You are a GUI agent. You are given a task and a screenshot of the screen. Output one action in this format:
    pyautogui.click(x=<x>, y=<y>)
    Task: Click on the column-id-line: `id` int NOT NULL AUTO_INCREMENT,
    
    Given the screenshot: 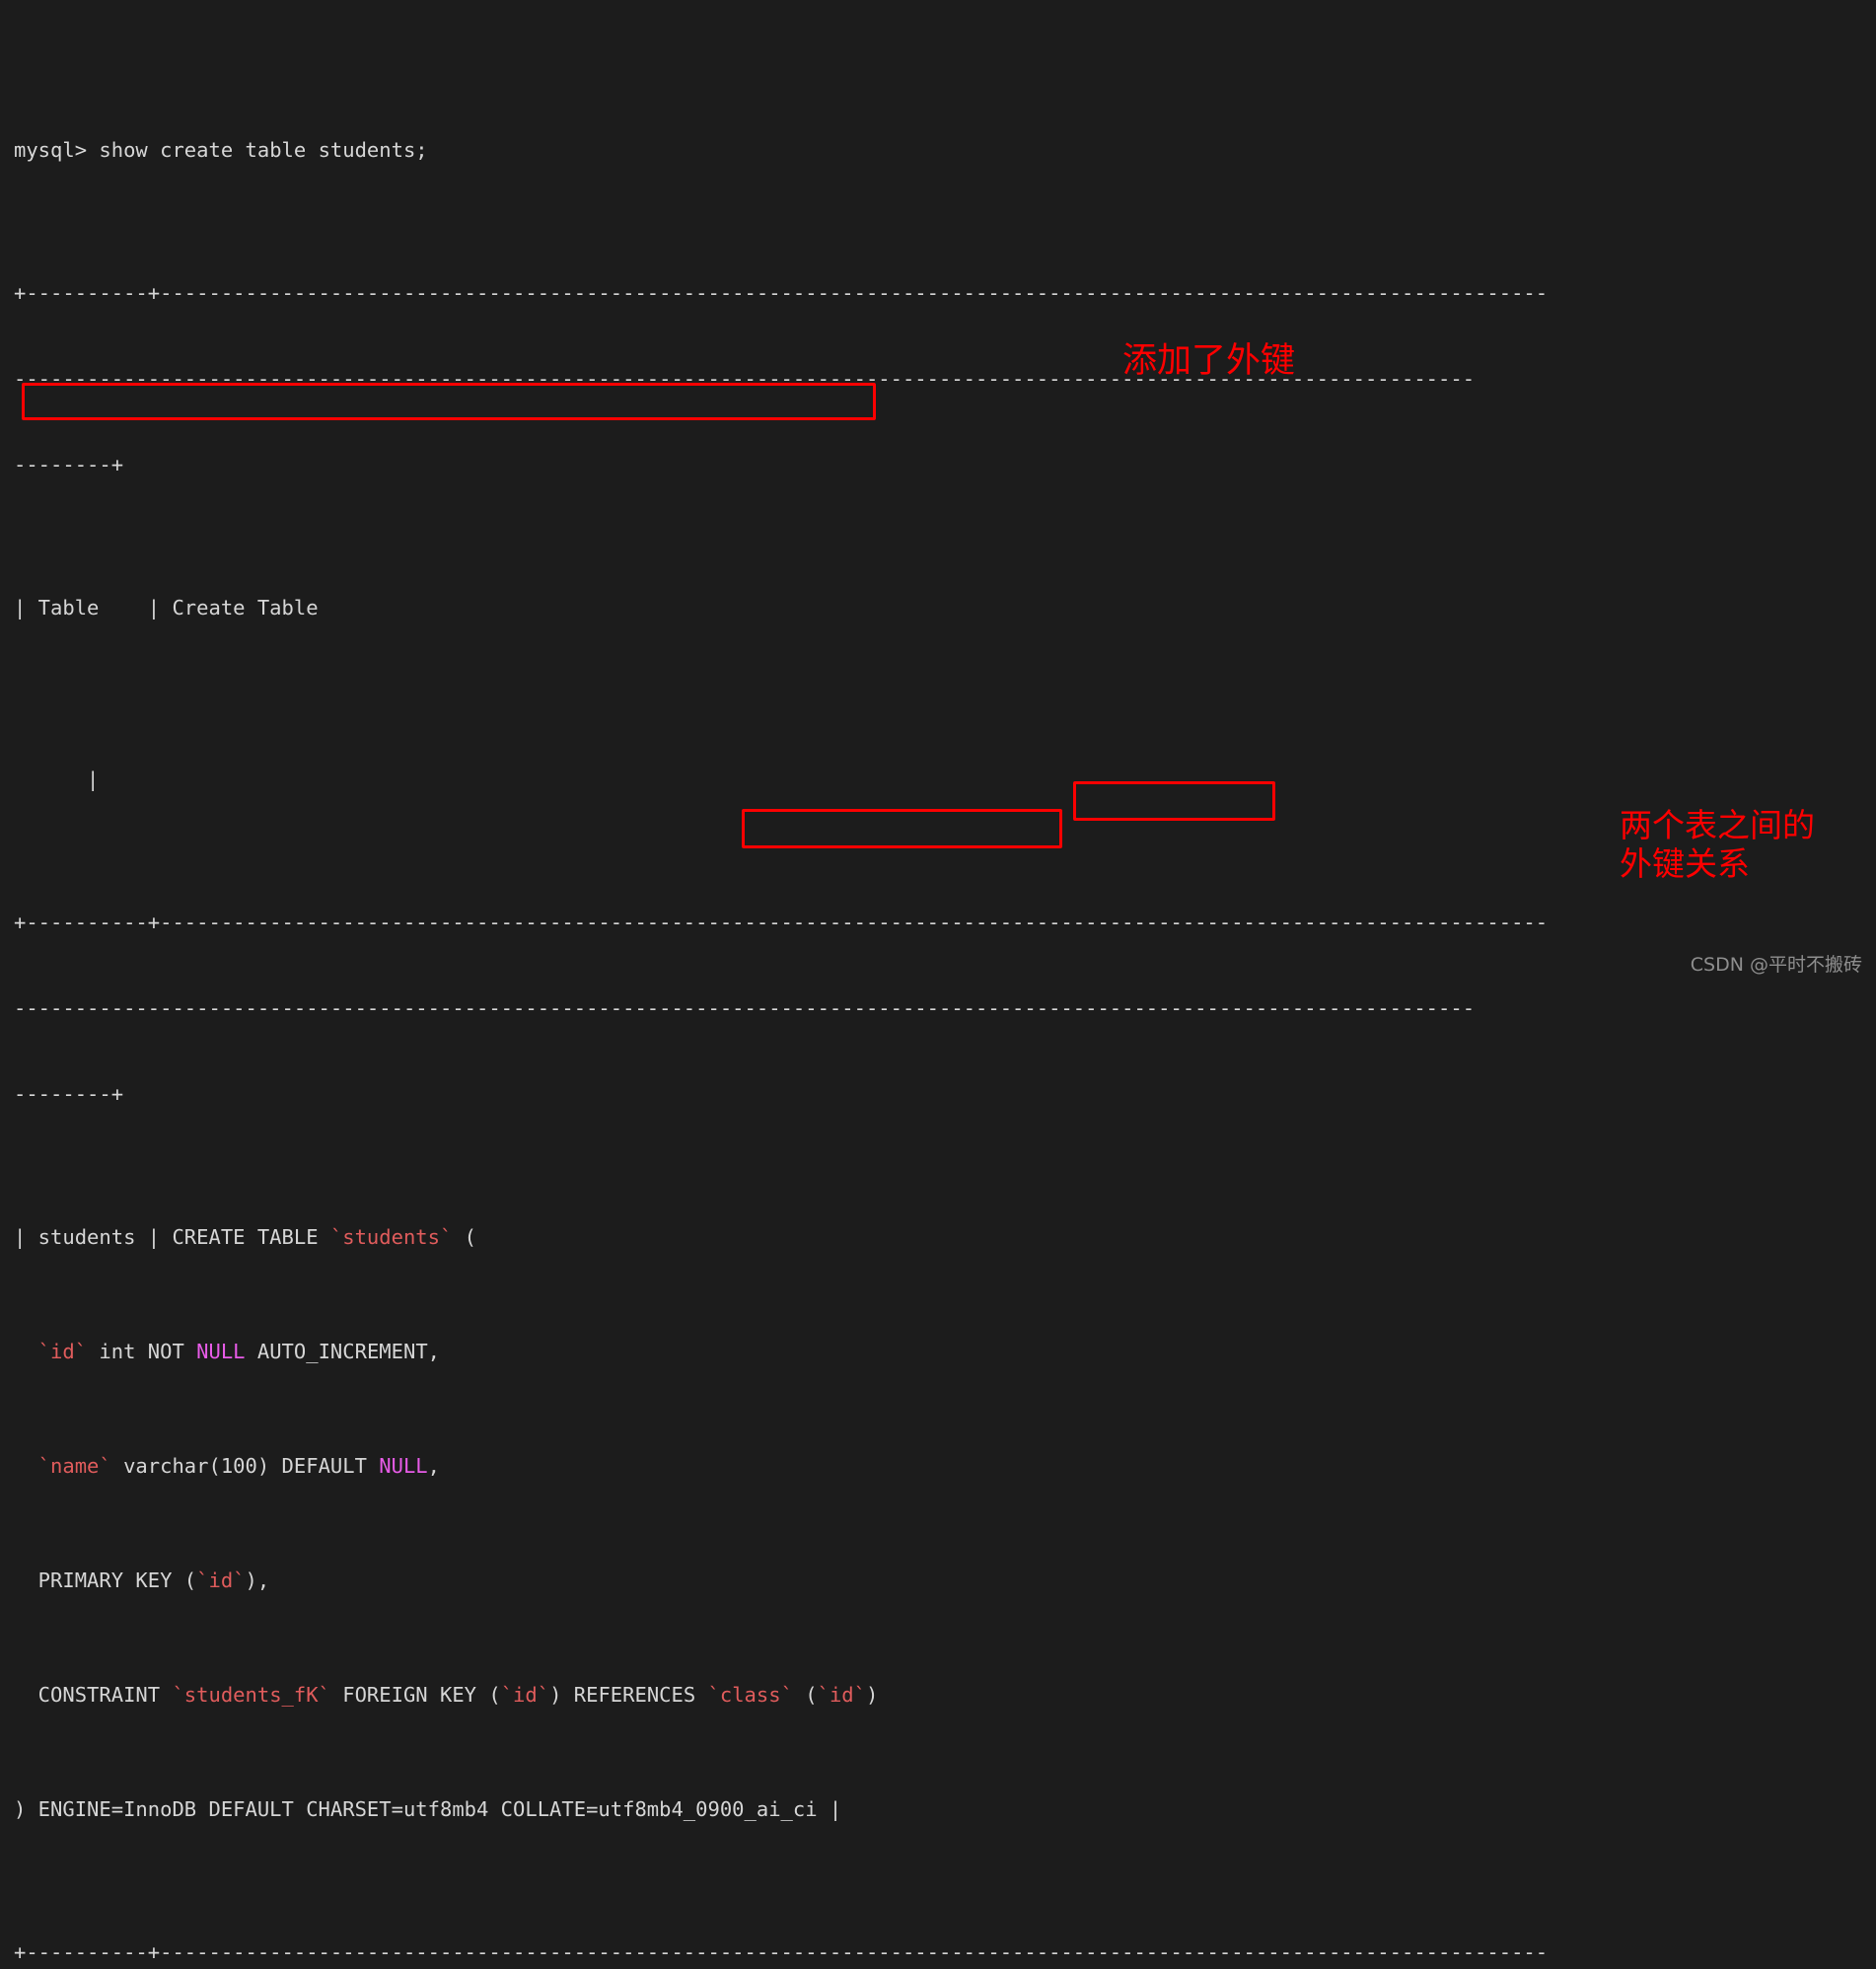 What is the action you would take?
    pyautogui.click(x=945, y=1352)
    